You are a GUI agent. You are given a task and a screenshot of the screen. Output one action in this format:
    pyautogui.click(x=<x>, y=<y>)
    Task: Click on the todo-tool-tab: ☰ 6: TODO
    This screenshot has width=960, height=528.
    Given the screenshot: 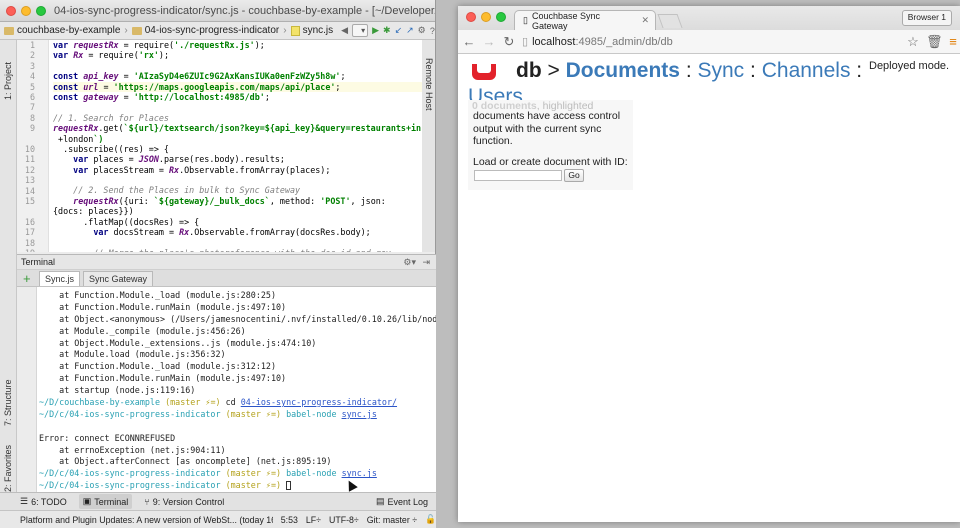 What is the action you would take?
    pyautogui.click(x=43, y=501)
    